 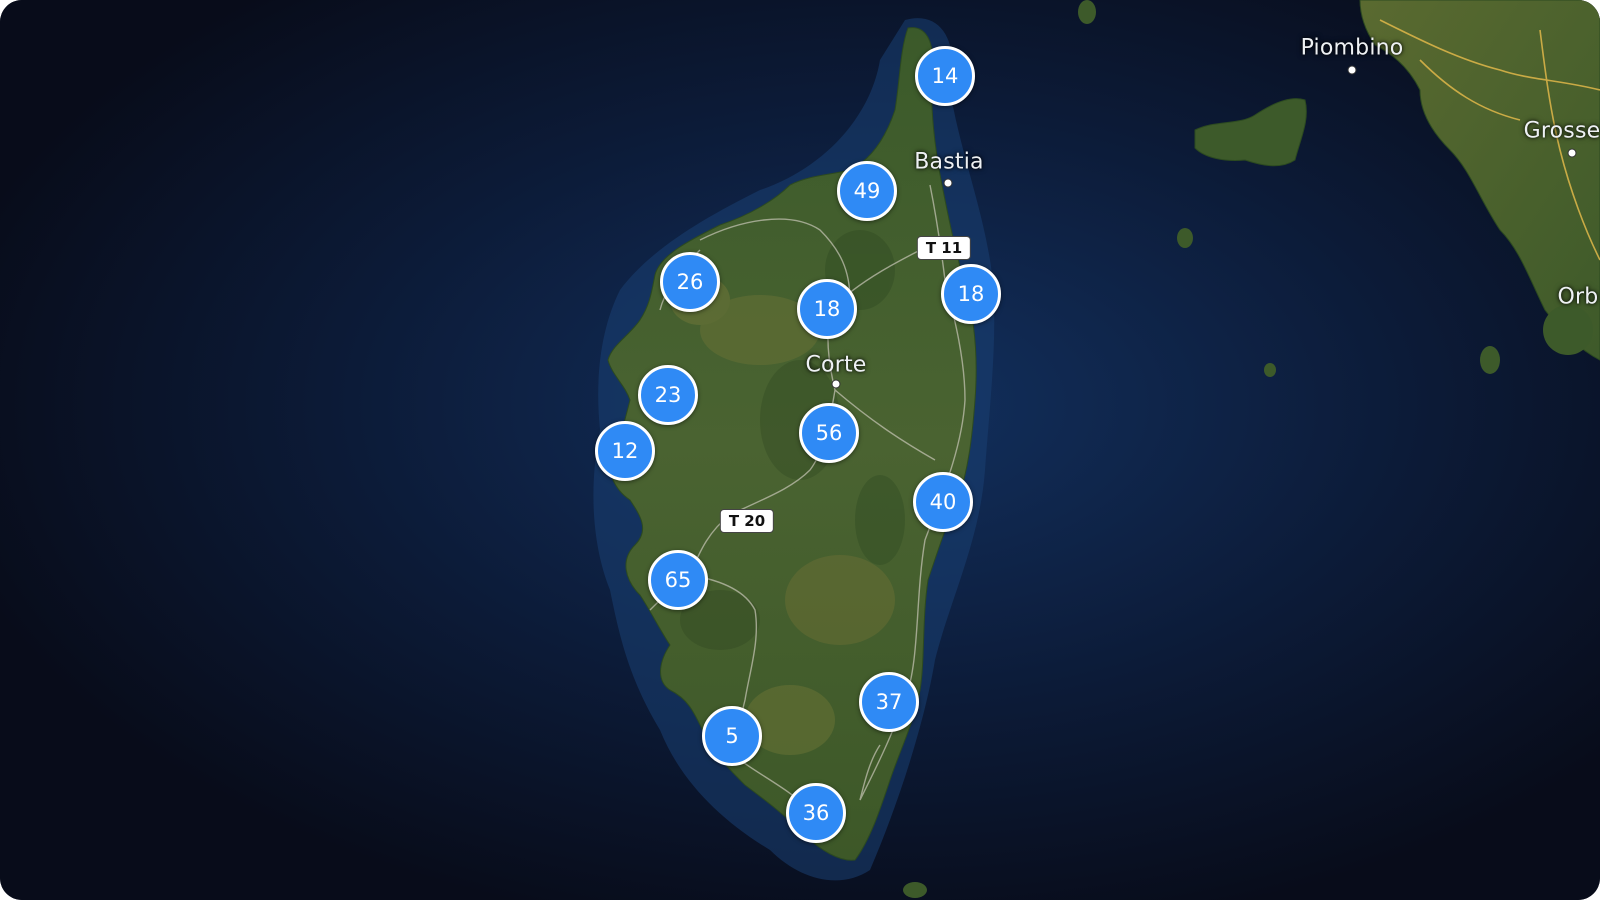 I want to click on place-label-orbetello: Orb, so click(x=1578, y=297).